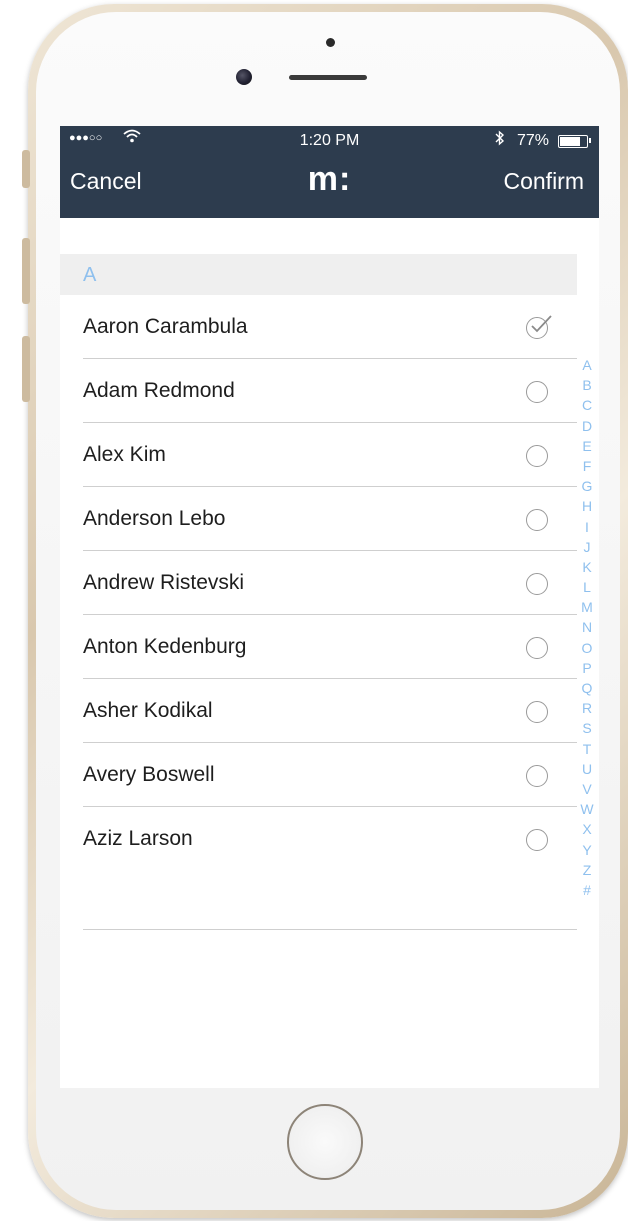  I want to click on index-letter: B, so click(587, 385).